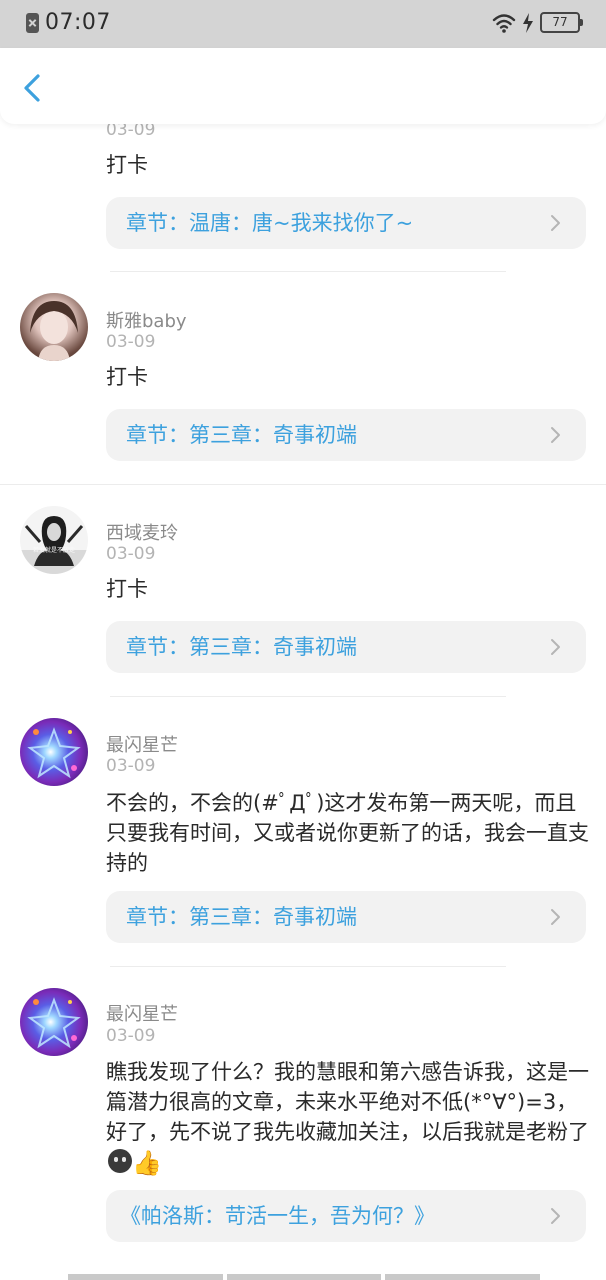 Image resolution: width=606 pixels, height=1280 pixels. I want to click on chapter-link: 《帕洛斯：苛活一生，吾为何？》, so click(346, 1216).